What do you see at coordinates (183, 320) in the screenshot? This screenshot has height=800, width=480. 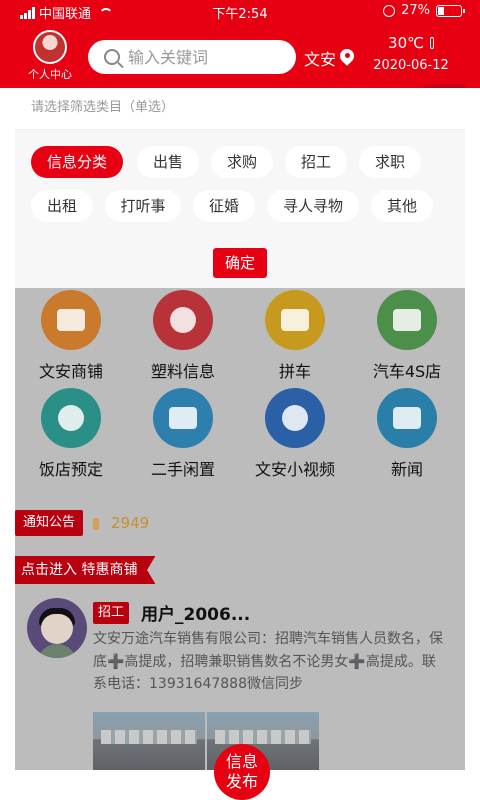 I see `chat-icon` at bounding box center [183, 320].